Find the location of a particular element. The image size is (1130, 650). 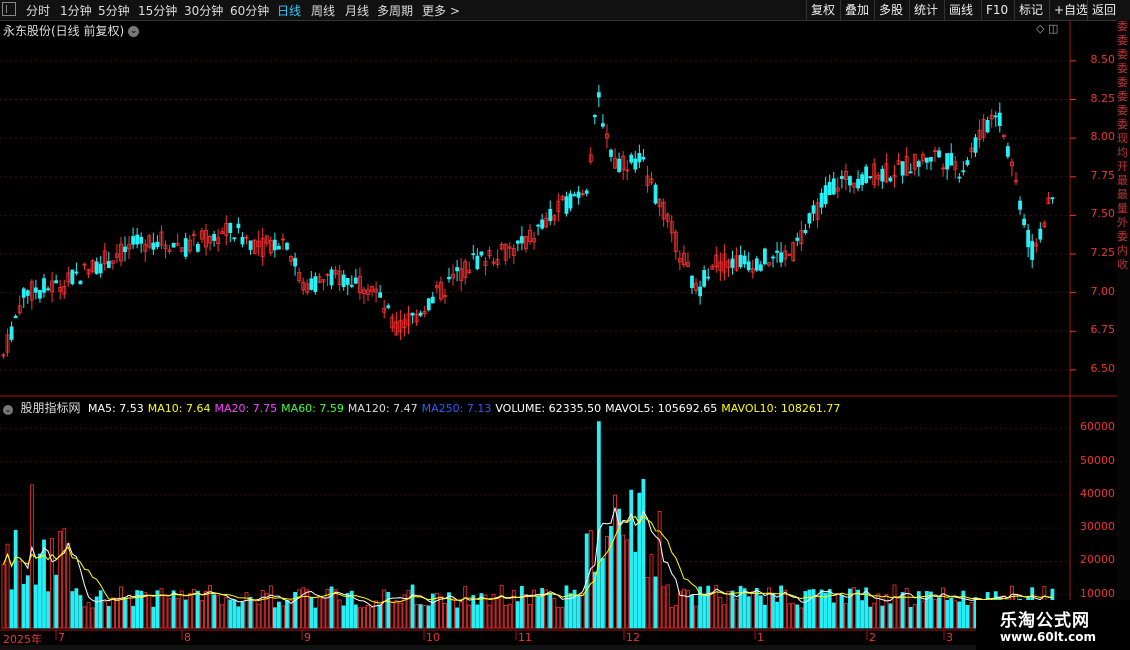

price-tick-label: 7.75 is located at coordinates (1103, 175).